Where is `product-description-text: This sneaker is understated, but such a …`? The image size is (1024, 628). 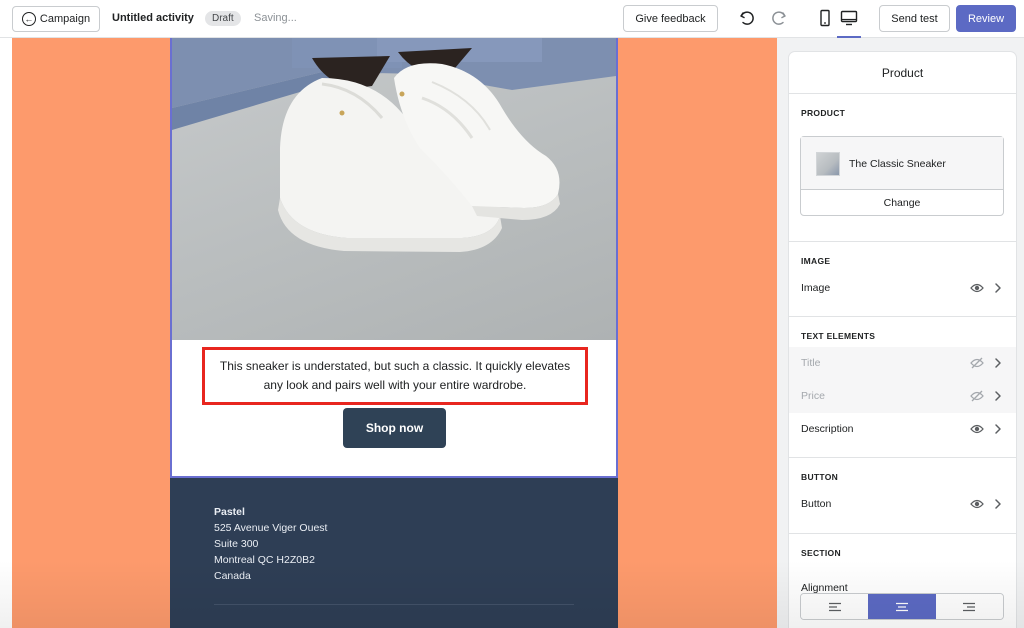
product-description-text: This sneaker is understated, but such a … is located at coordinates (395, 375).